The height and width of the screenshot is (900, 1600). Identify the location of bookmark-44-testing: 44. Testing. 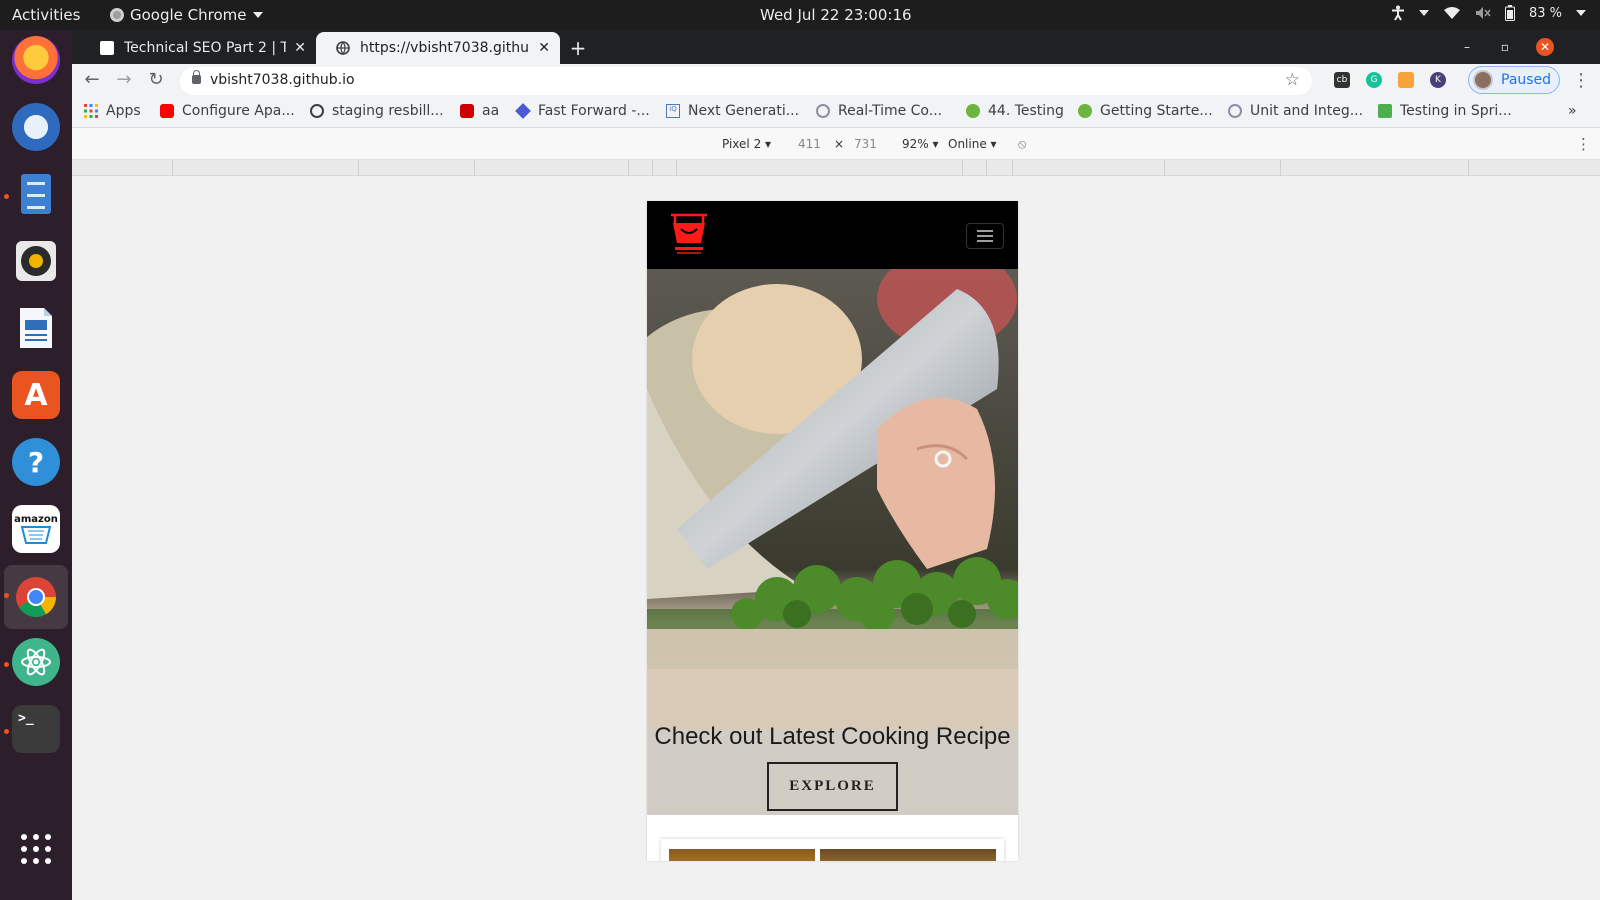
(1015, 111).